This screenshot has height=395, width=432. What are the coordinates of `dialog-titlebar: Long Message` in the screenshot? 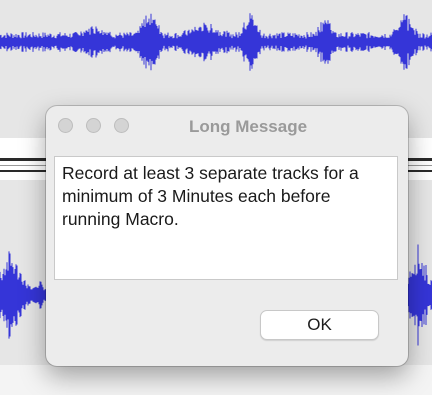 It's located at (227, 126).